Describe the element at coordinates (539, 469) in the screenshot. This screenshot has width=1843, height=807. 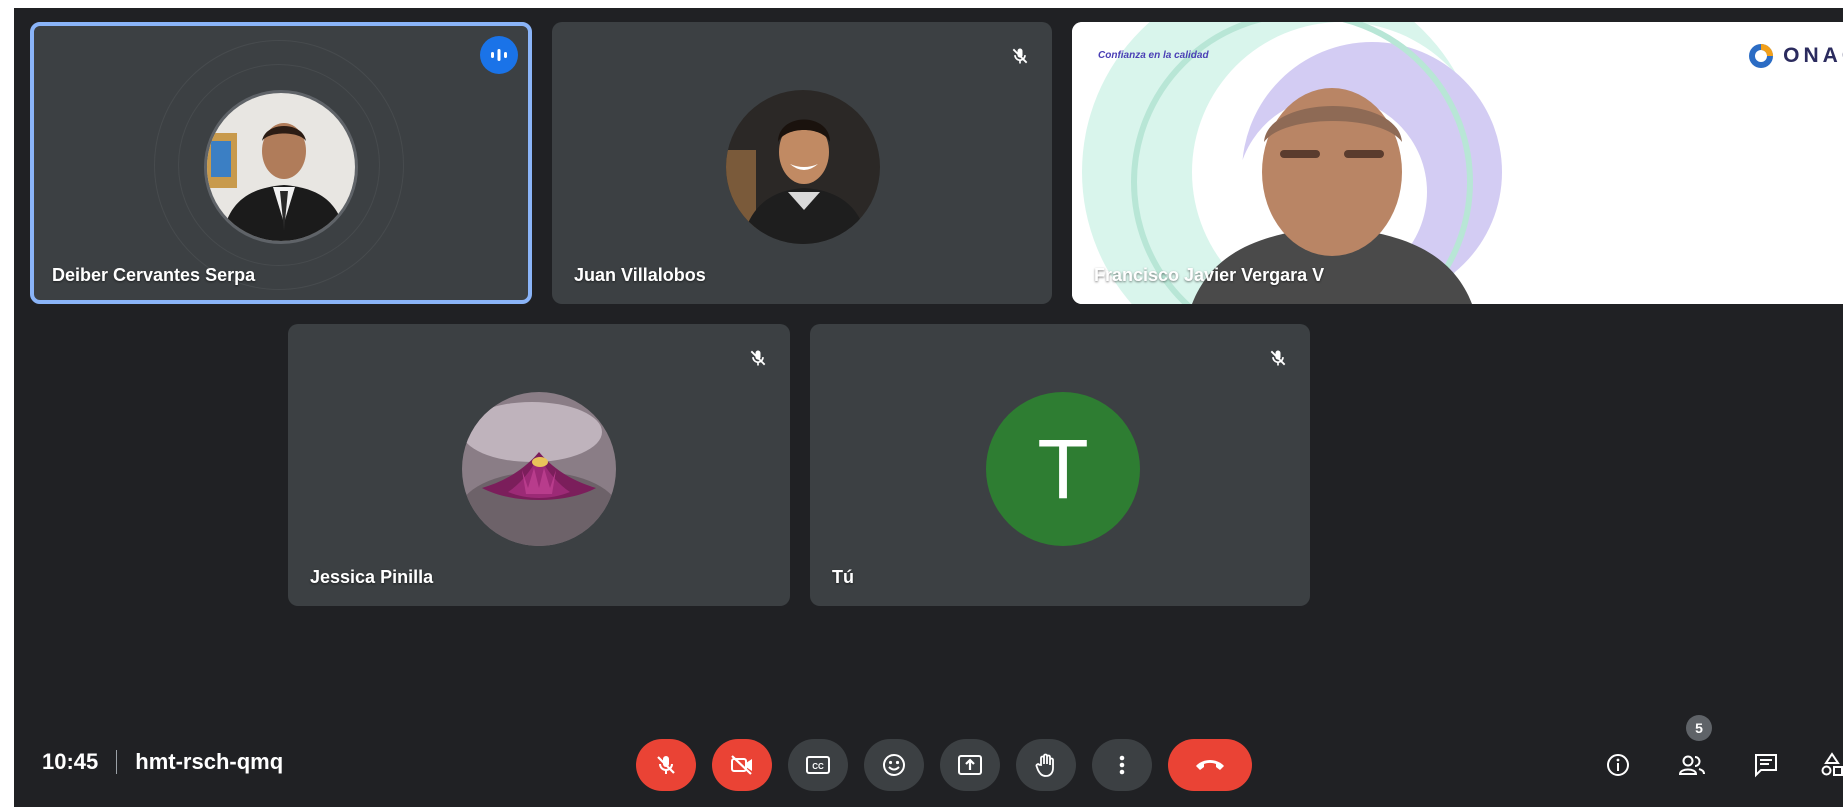
I see `avatar-jessica` at that location.